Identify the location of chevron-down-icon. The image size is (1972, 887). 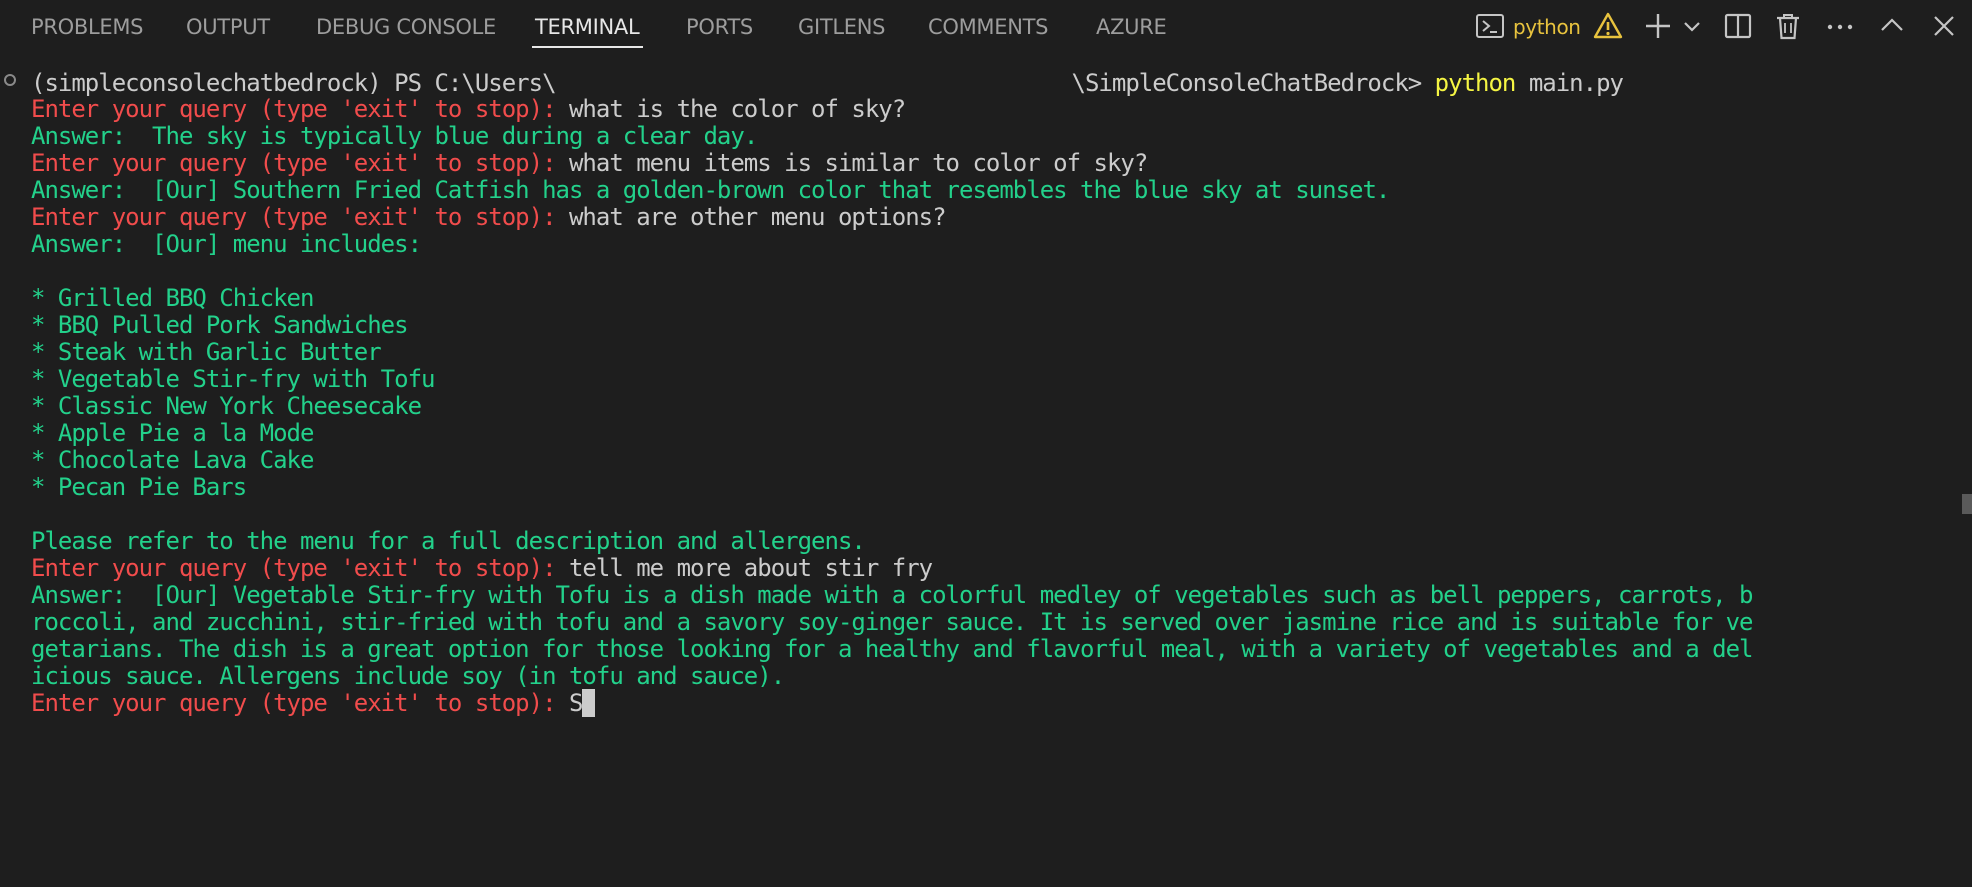
(1692, 26).